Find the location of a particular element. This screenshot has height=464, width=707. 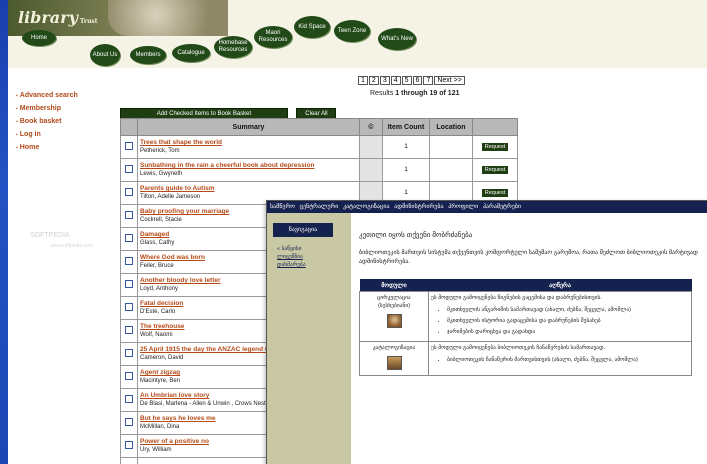

pagination: 1 2 3 4 5 6 7 Next >> is located at coordinates (412, 80).